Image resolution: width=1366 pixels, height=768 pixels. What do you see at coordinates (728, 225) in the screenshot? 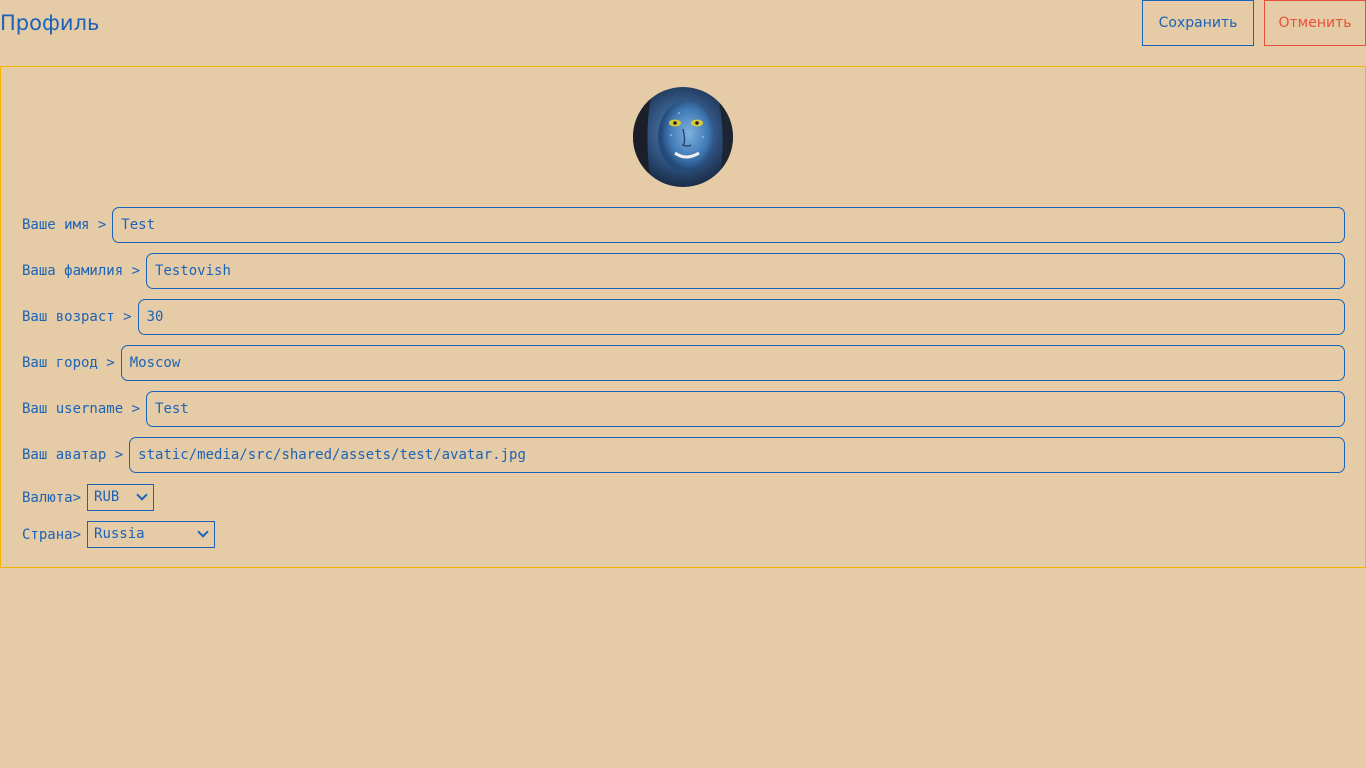
I see `name-input` at bounding box center [728, 225].